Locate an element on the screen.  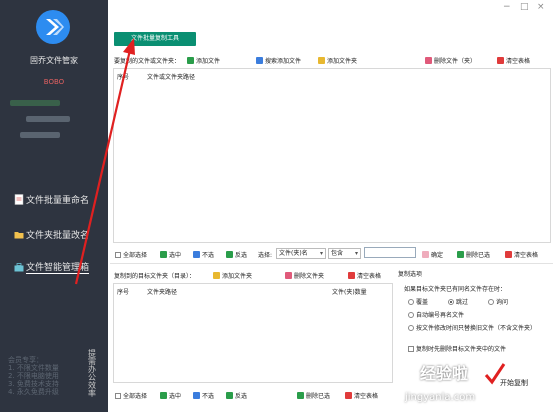
column-header-folder-path: 文件夹路径 is located at coordinates (162, 292).